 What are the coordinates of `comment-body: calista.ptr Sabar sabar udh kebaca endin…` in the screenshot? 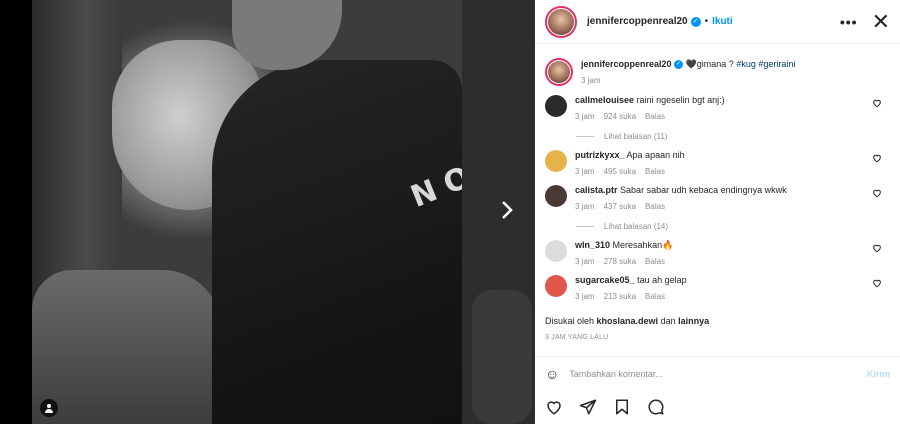 It's located at (681, 198).